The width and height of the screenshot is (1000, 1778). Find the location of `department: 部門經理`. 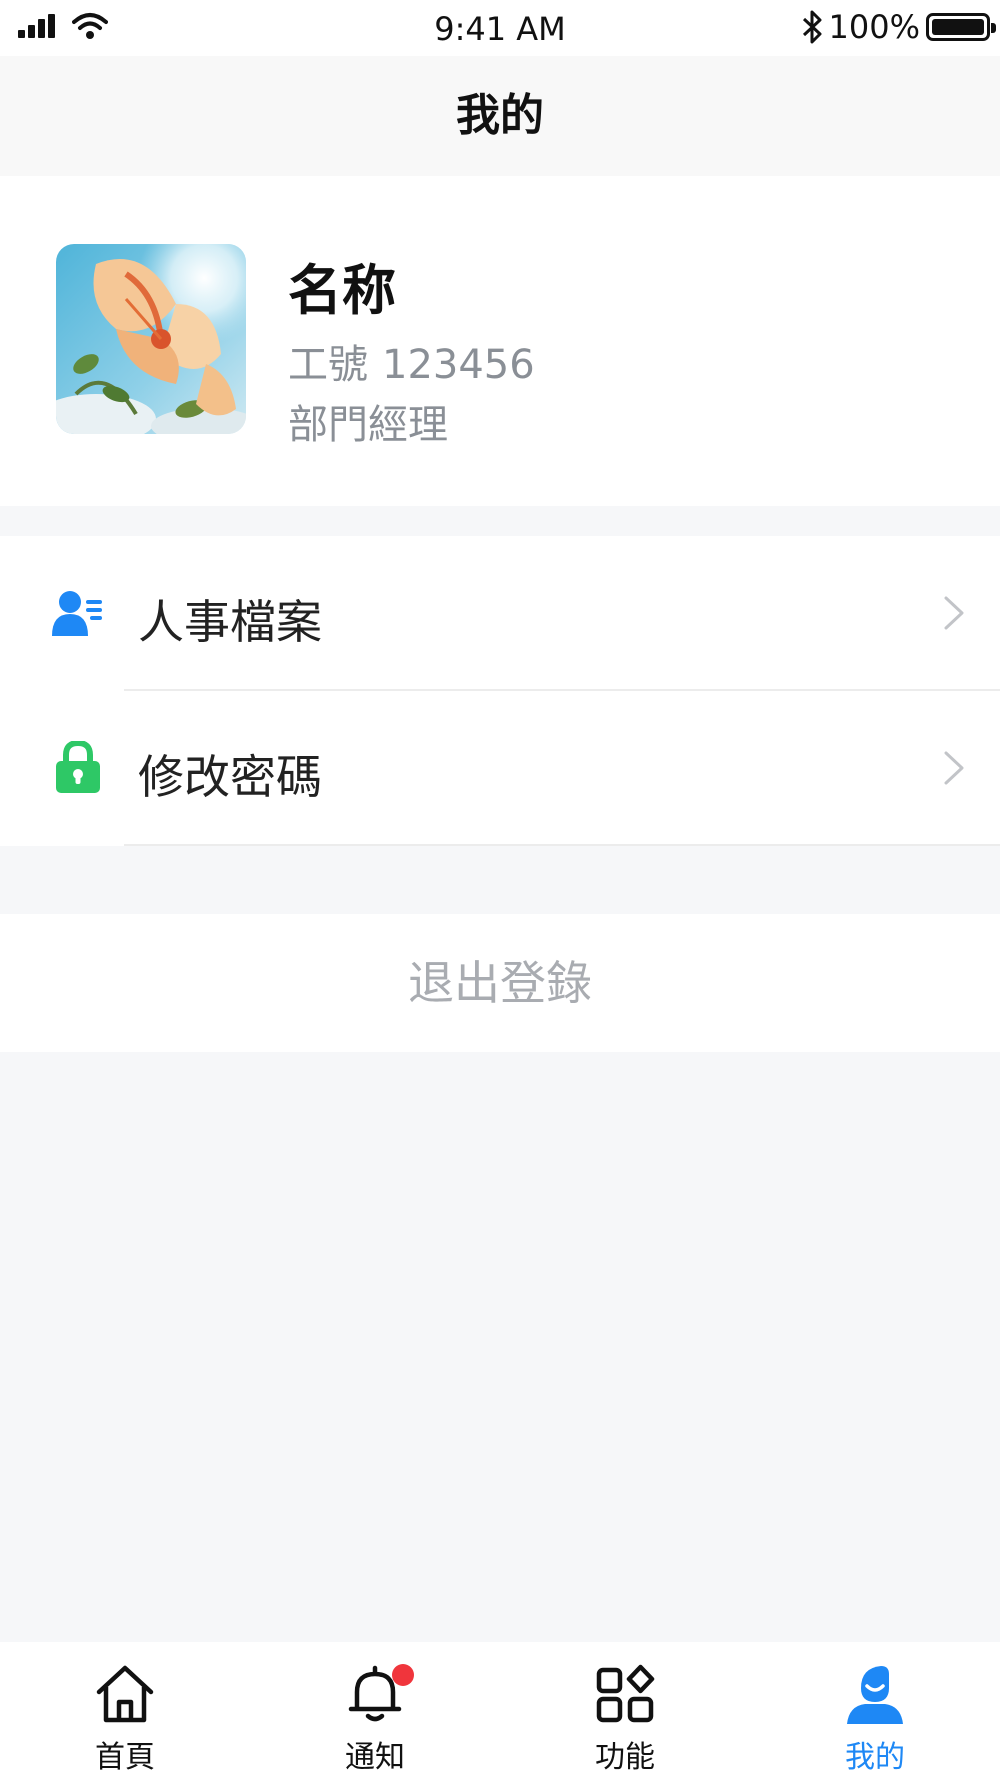

department: 部門經理 is located at coordinates (368, 425).